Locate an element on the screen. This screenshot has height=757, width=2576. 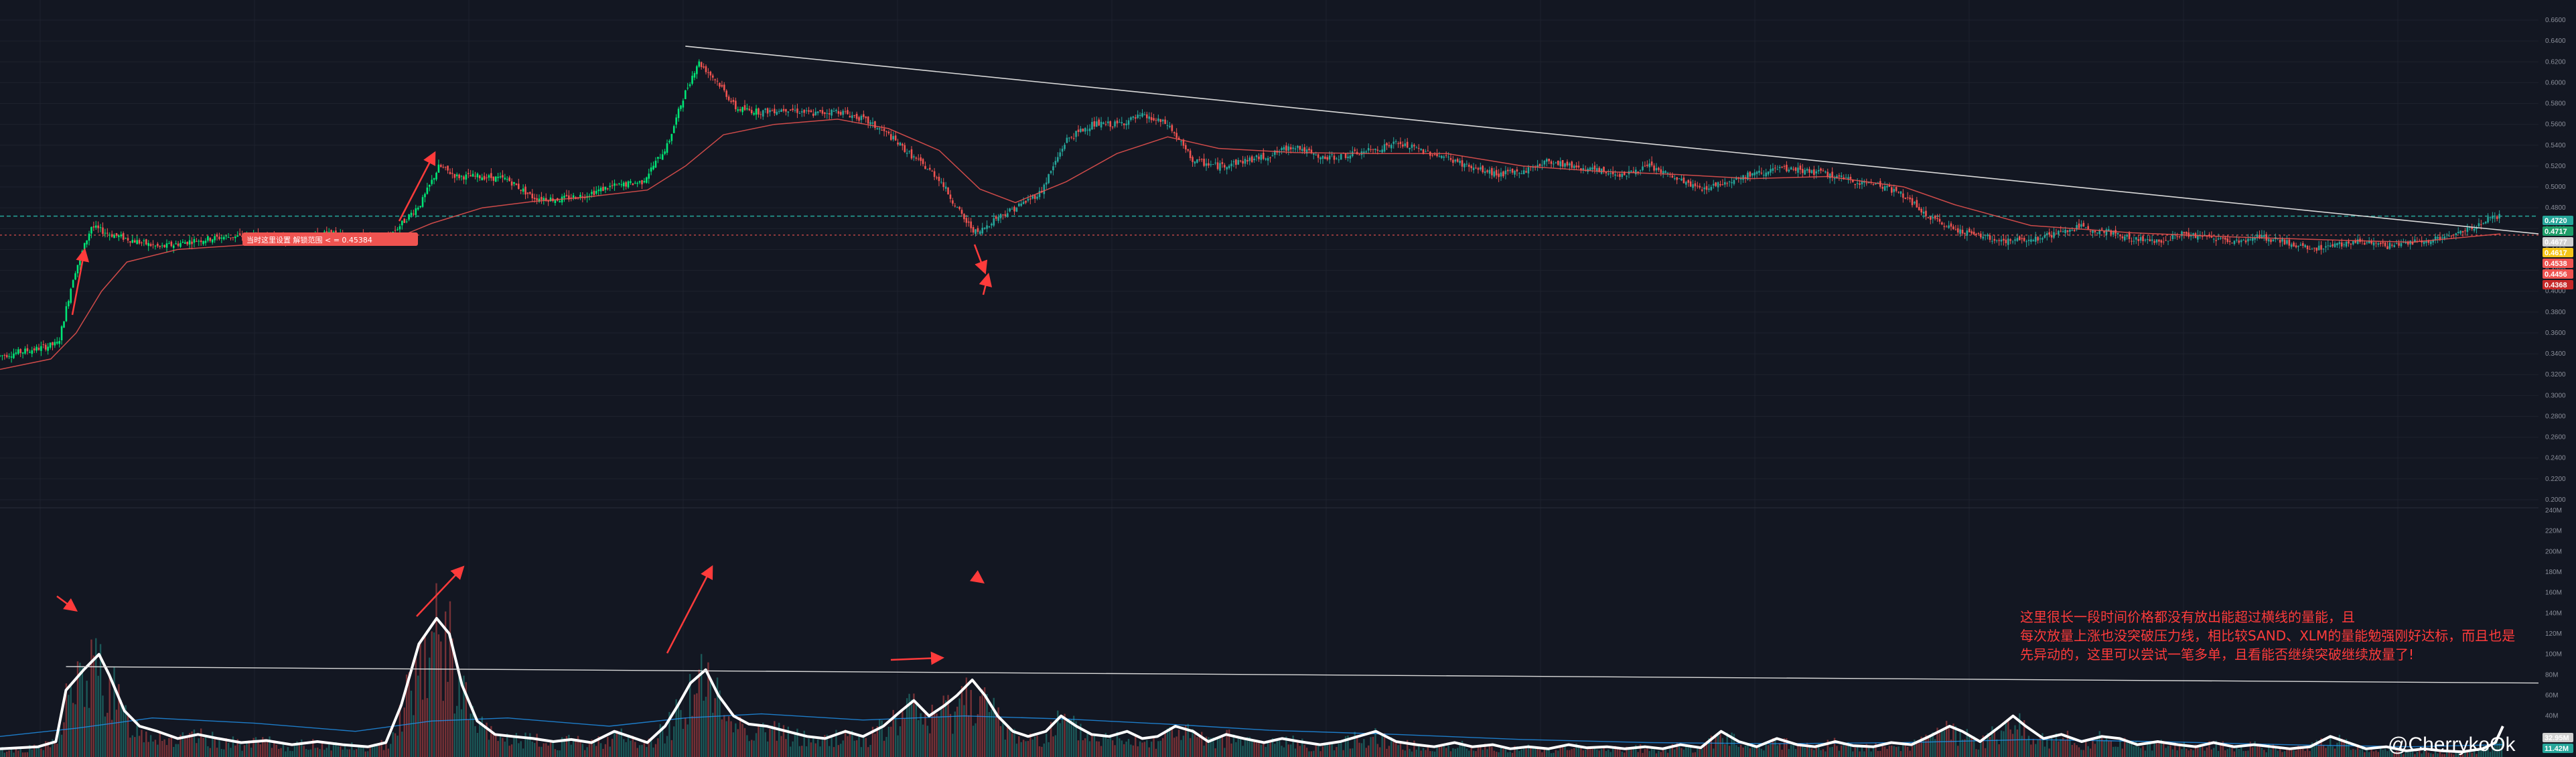
watermark-text: @CherrykoOk is located at coordinates (2452, 745).